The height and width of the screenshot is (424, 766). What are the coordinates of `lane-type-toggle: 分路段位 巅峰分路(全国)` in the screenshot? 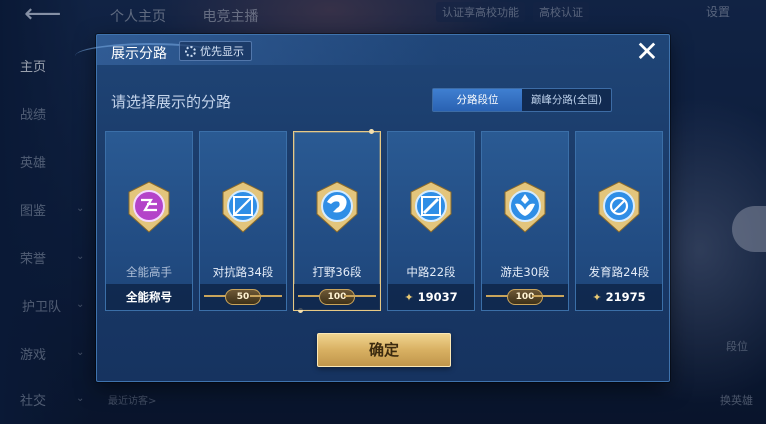 It's located at (522, 100).